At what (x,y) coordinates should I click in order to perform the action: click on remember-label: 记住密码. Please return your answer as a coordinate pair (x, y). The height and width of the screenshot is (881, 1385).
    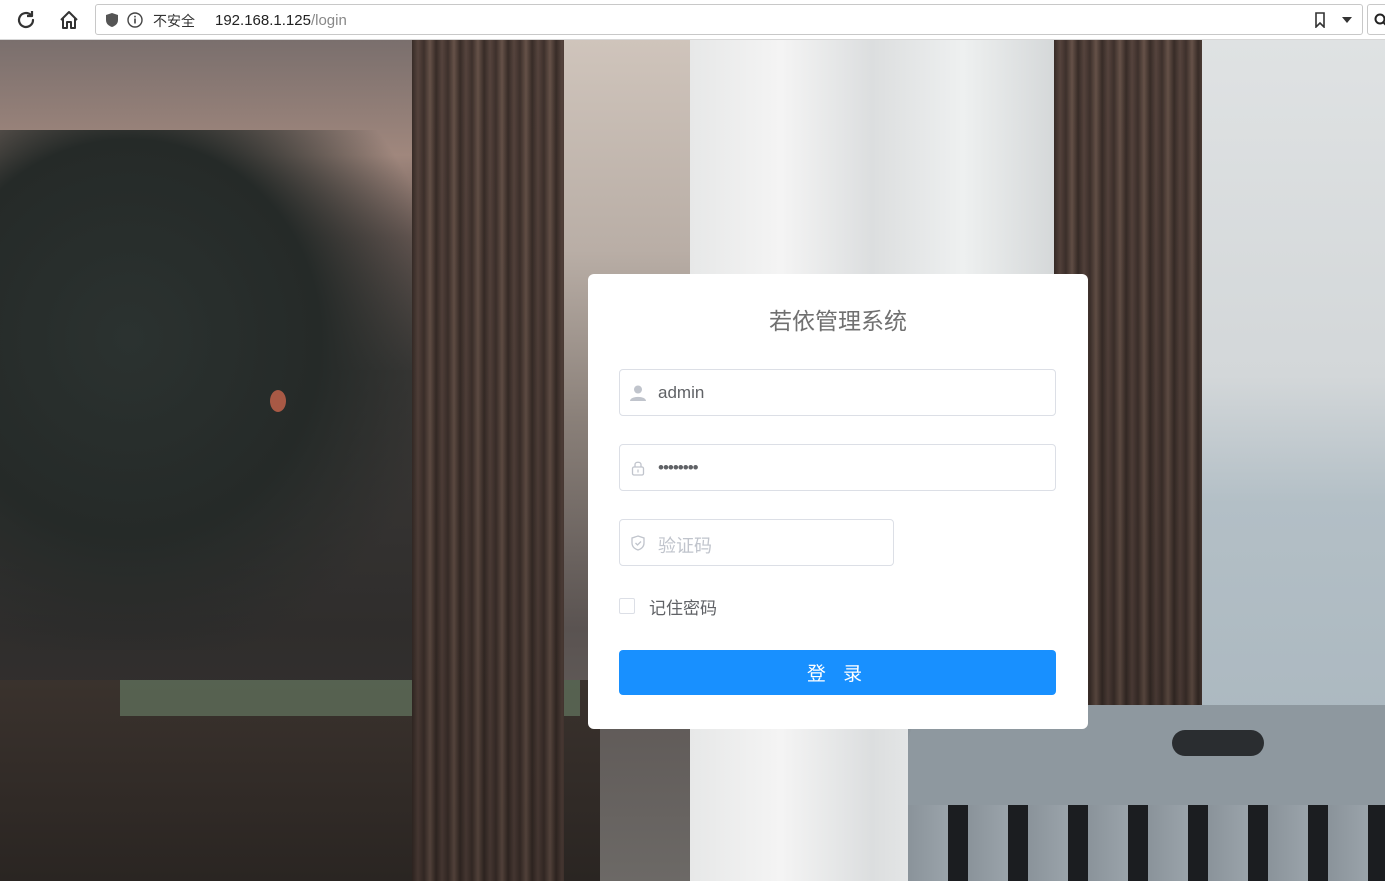
    Looking at the image, I should click on (683, 606).